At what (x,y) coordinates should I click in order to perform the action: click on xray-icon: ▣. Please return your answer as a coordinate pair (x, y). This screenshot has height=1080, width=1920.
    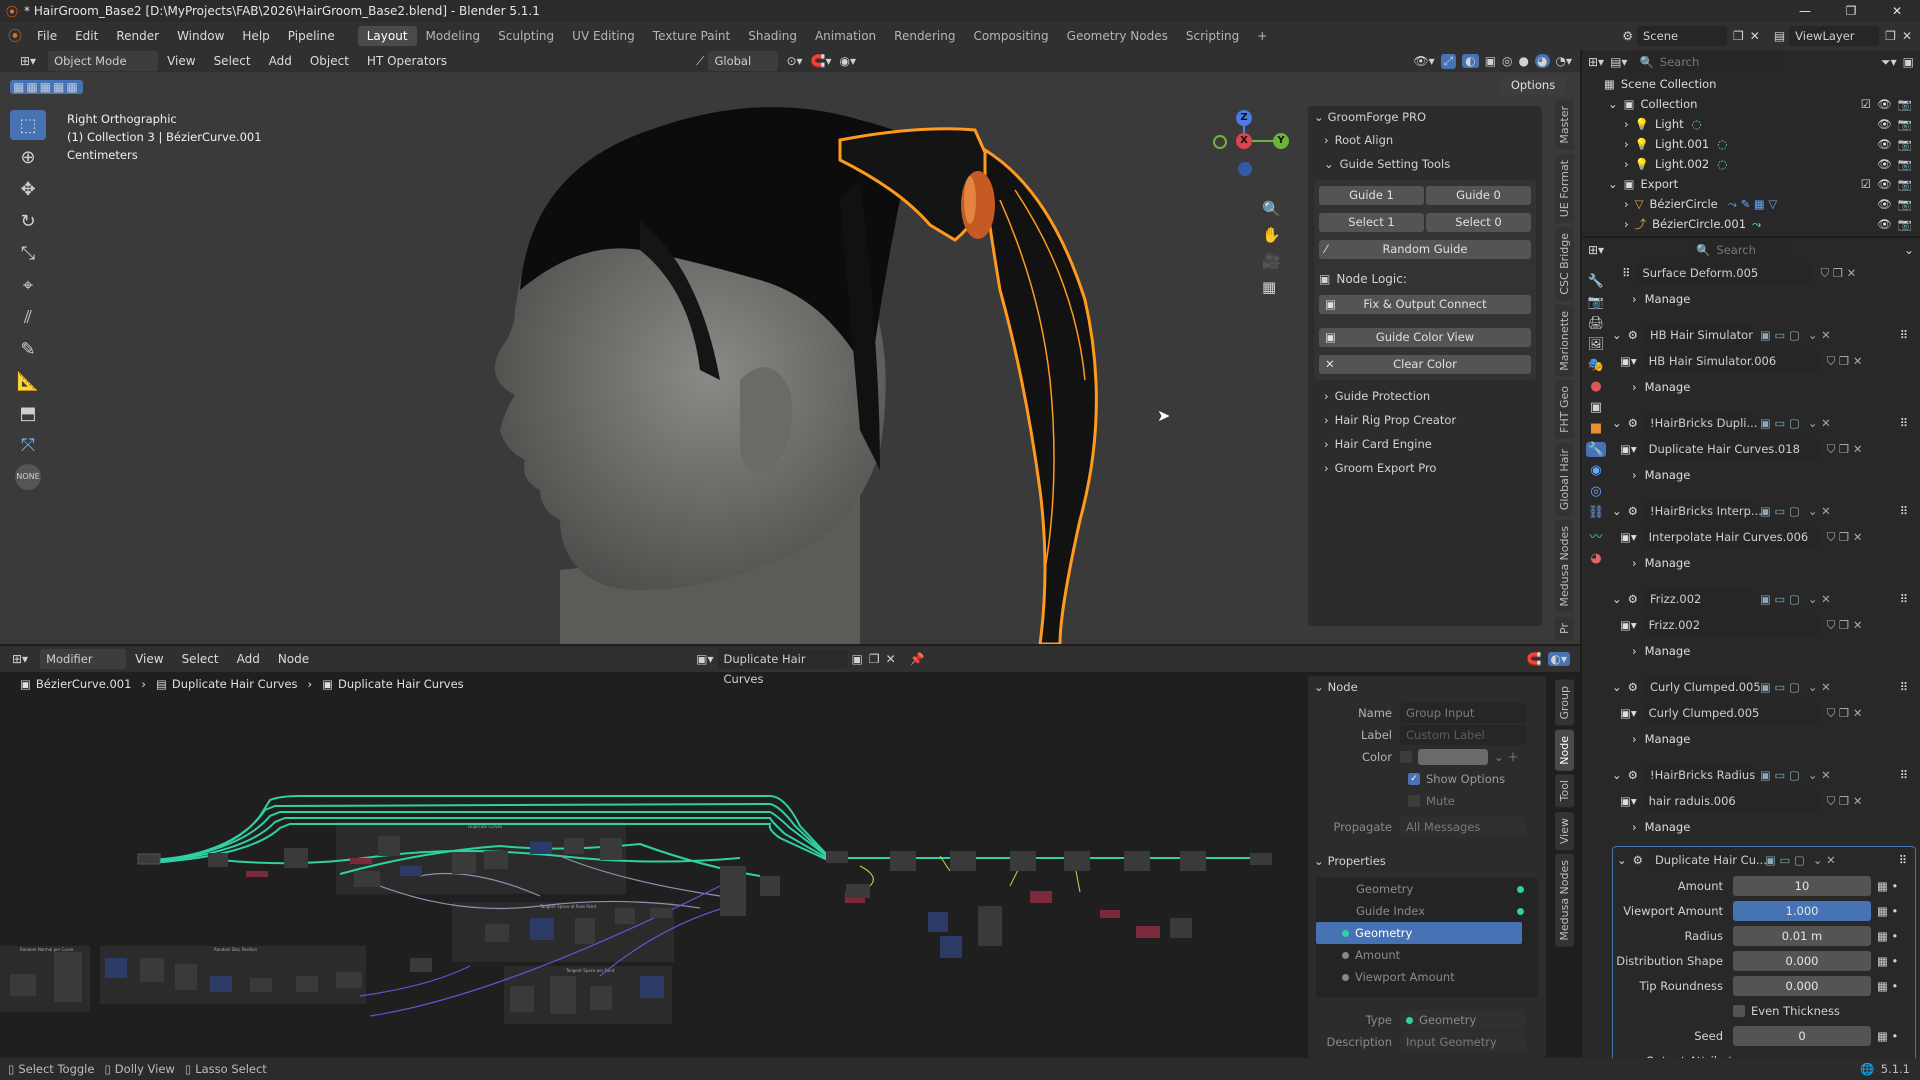
    Looking at the image, I should click on (1490, 61).